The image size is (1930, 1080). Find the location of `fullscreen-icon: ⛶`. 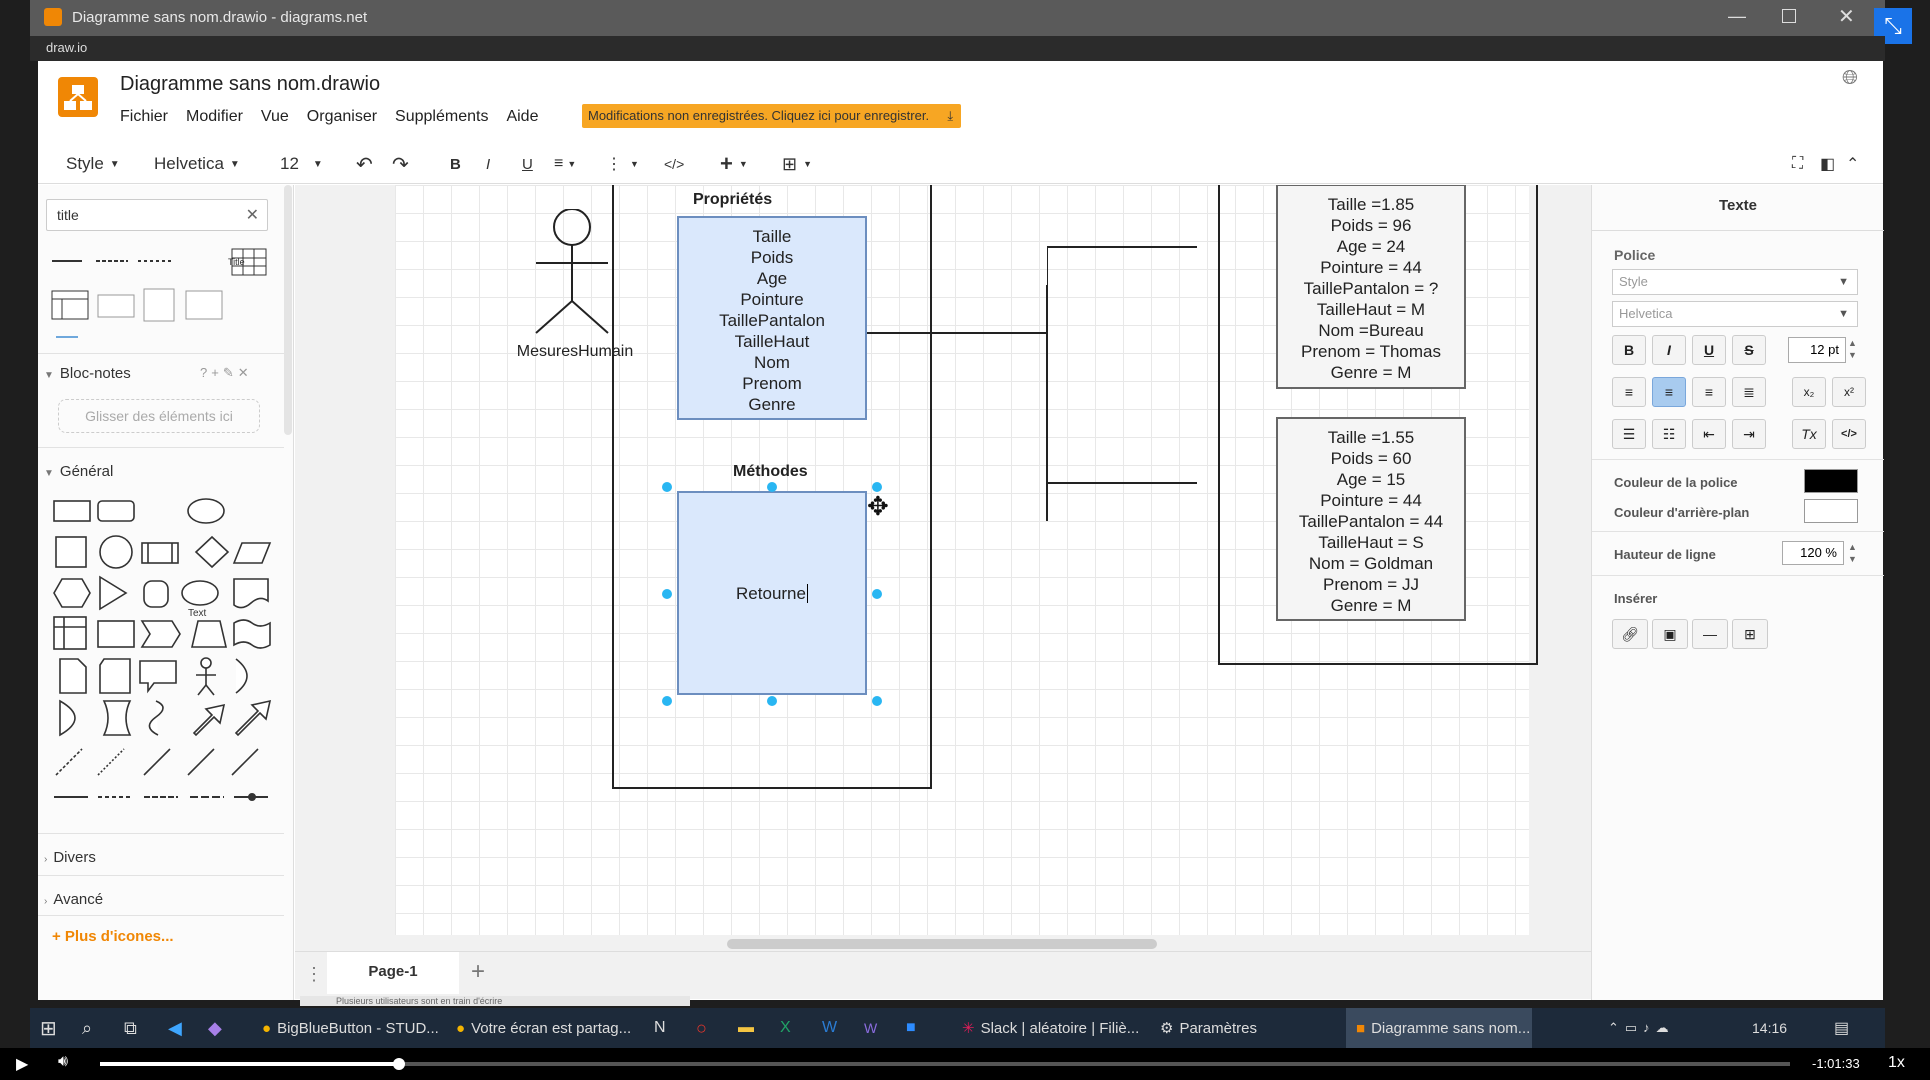

fullscreen-icon: ⛶ is located at coordinates (1797, 164).